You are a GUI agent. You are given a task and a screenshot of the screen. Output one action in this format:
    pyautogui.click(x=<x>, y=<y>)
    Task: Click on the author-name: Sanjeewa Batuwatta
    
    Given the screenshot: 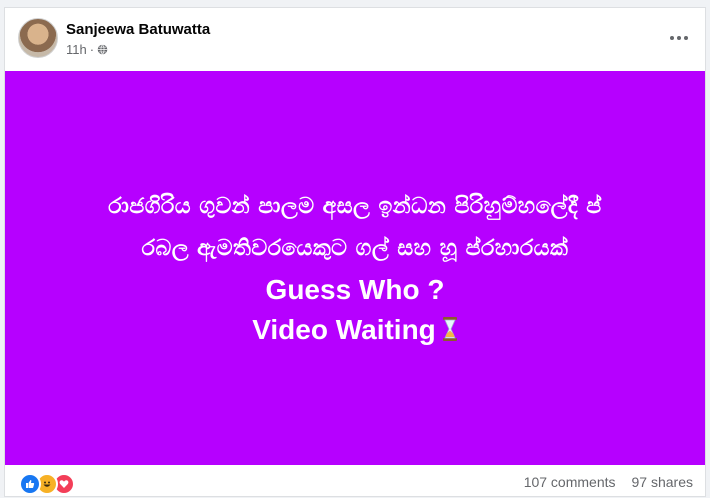 What is the action you would take?
    pyautogui.click(x=138, y=29)
    